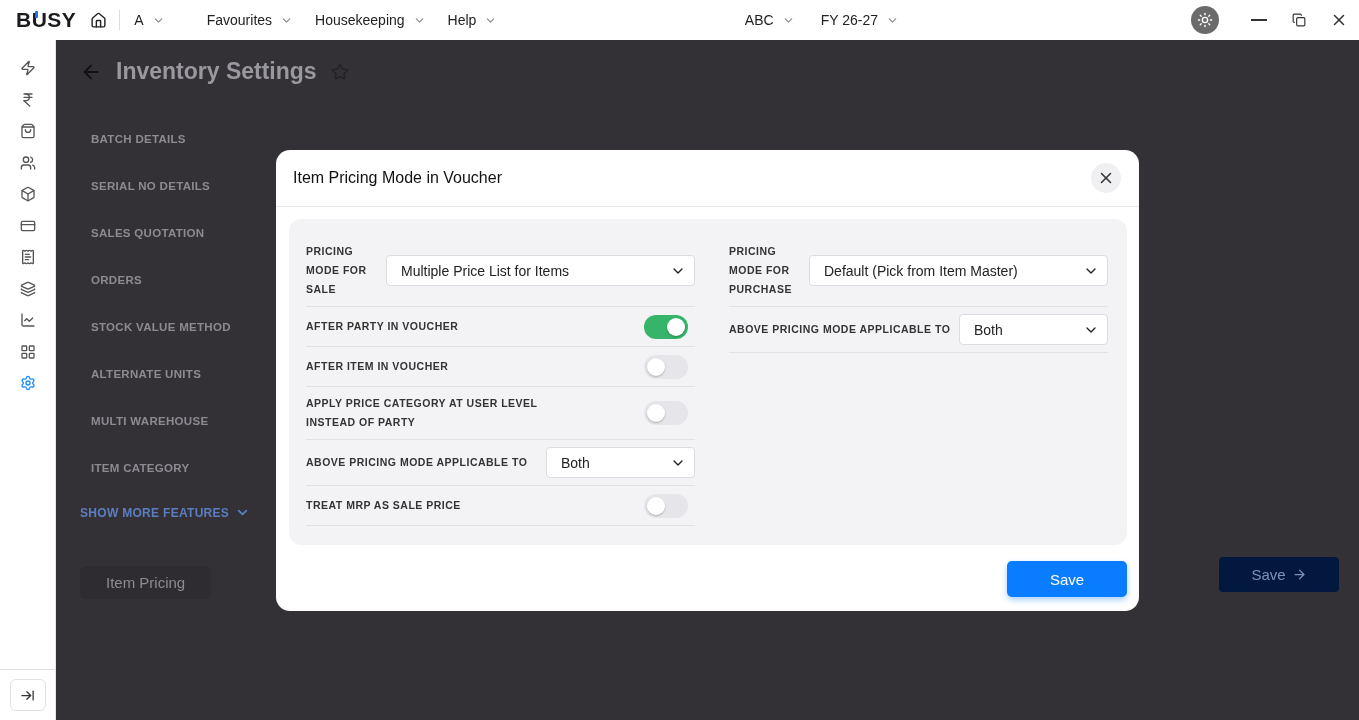 Image resolution: width=1359 pixels, height=720 pixels. Describe the element at coordinates (27, 695) in the screenshot. I see `collapse-button` at that location.